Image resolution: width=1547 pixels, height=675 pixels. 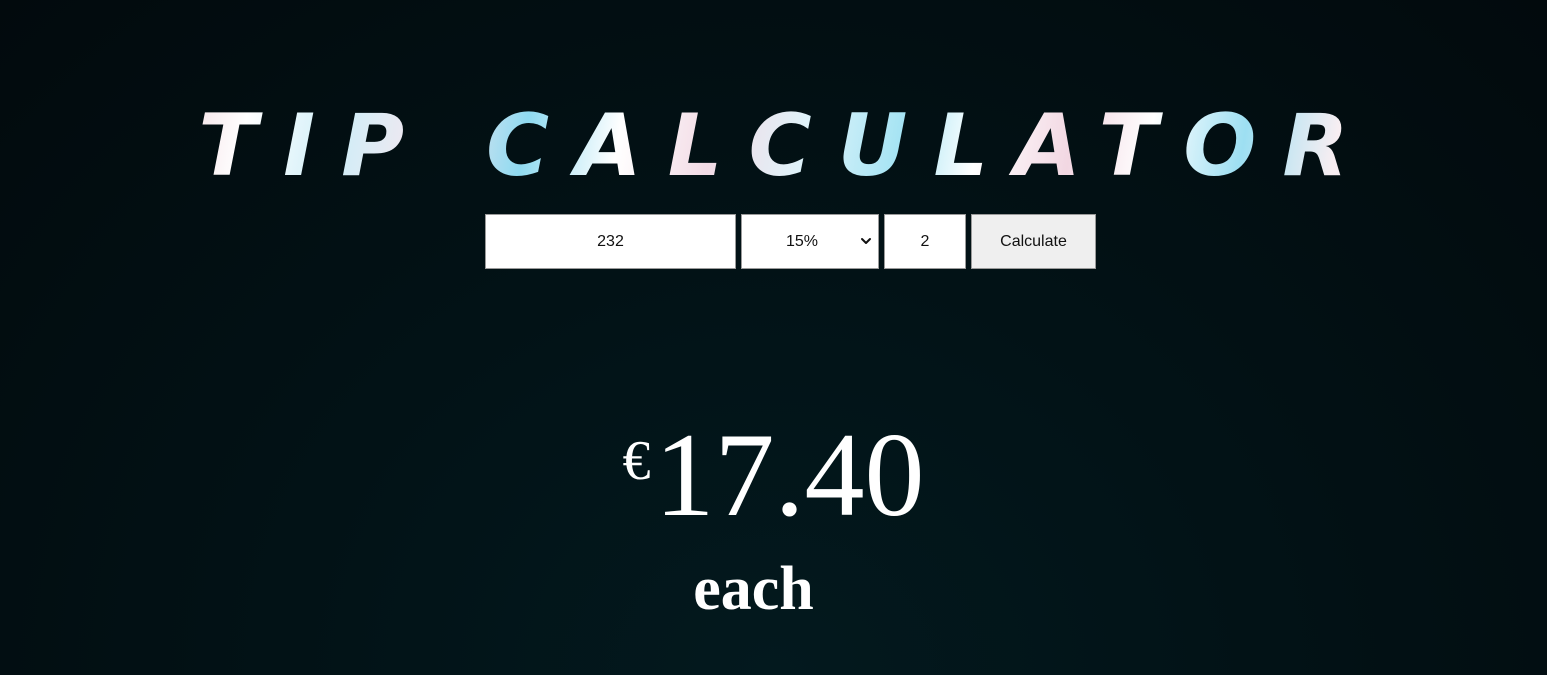 I want to click on per-person-amount: 17.40, so click(x=789, y=474).